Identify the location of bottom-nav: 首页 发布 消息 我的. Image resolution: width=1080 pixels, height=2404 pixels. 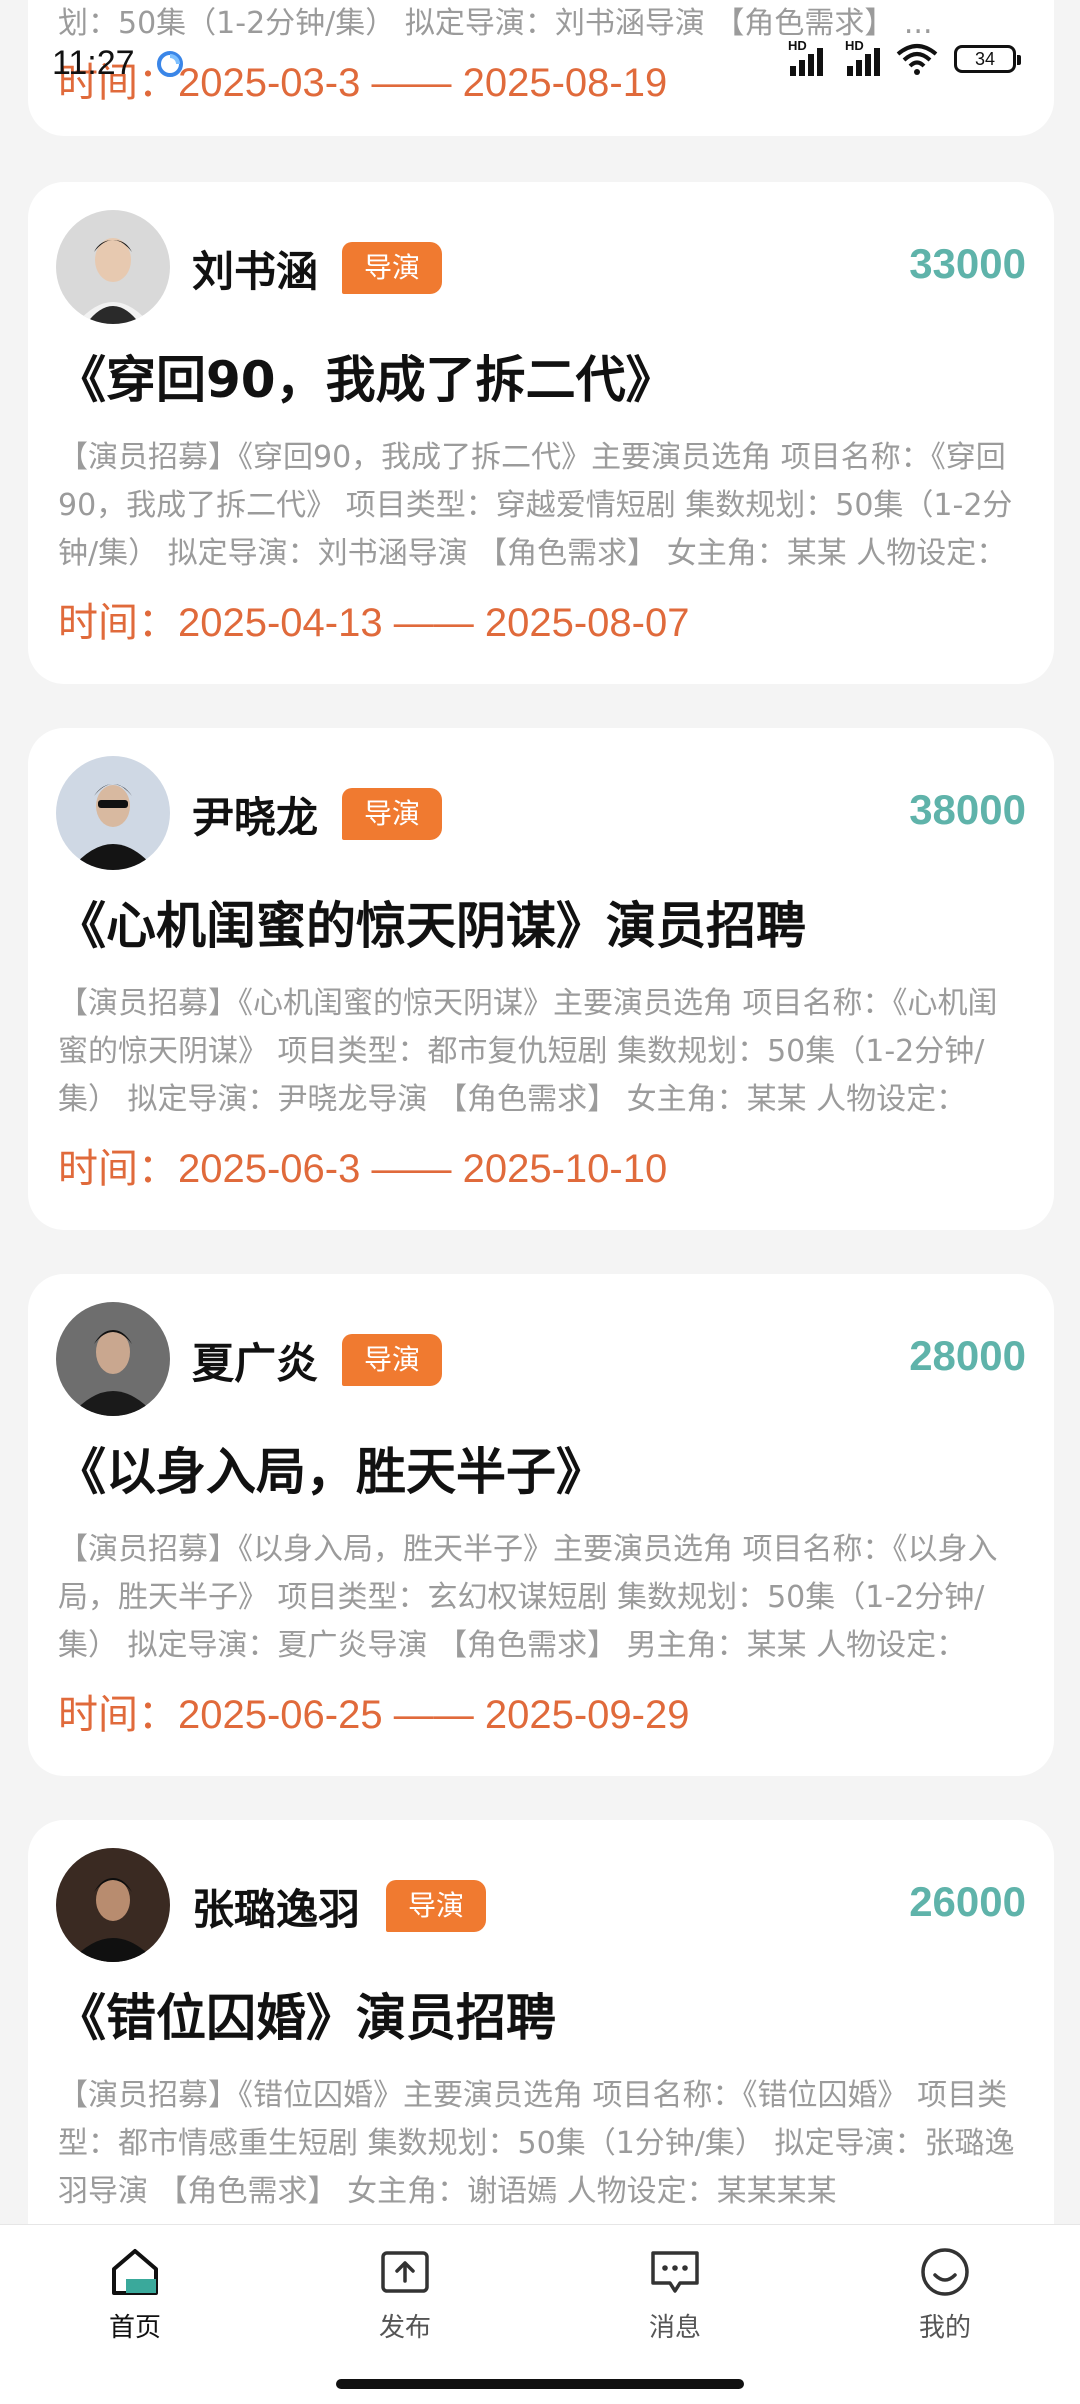
(540, 2314).